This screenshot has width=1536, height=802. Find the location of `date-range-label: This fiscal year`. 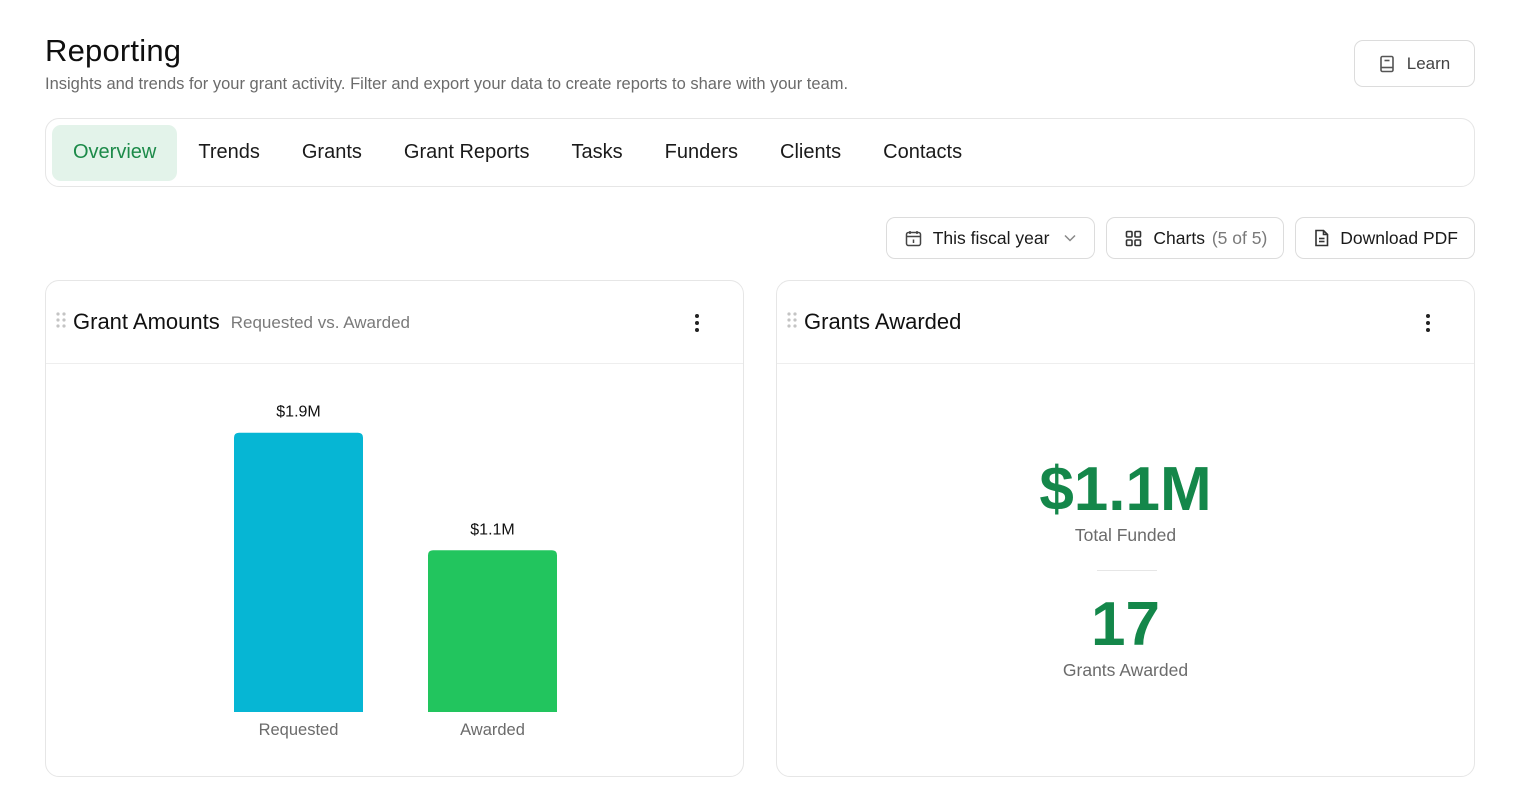

date-range-label: This fiscal year is located at coordinates (991, 237).